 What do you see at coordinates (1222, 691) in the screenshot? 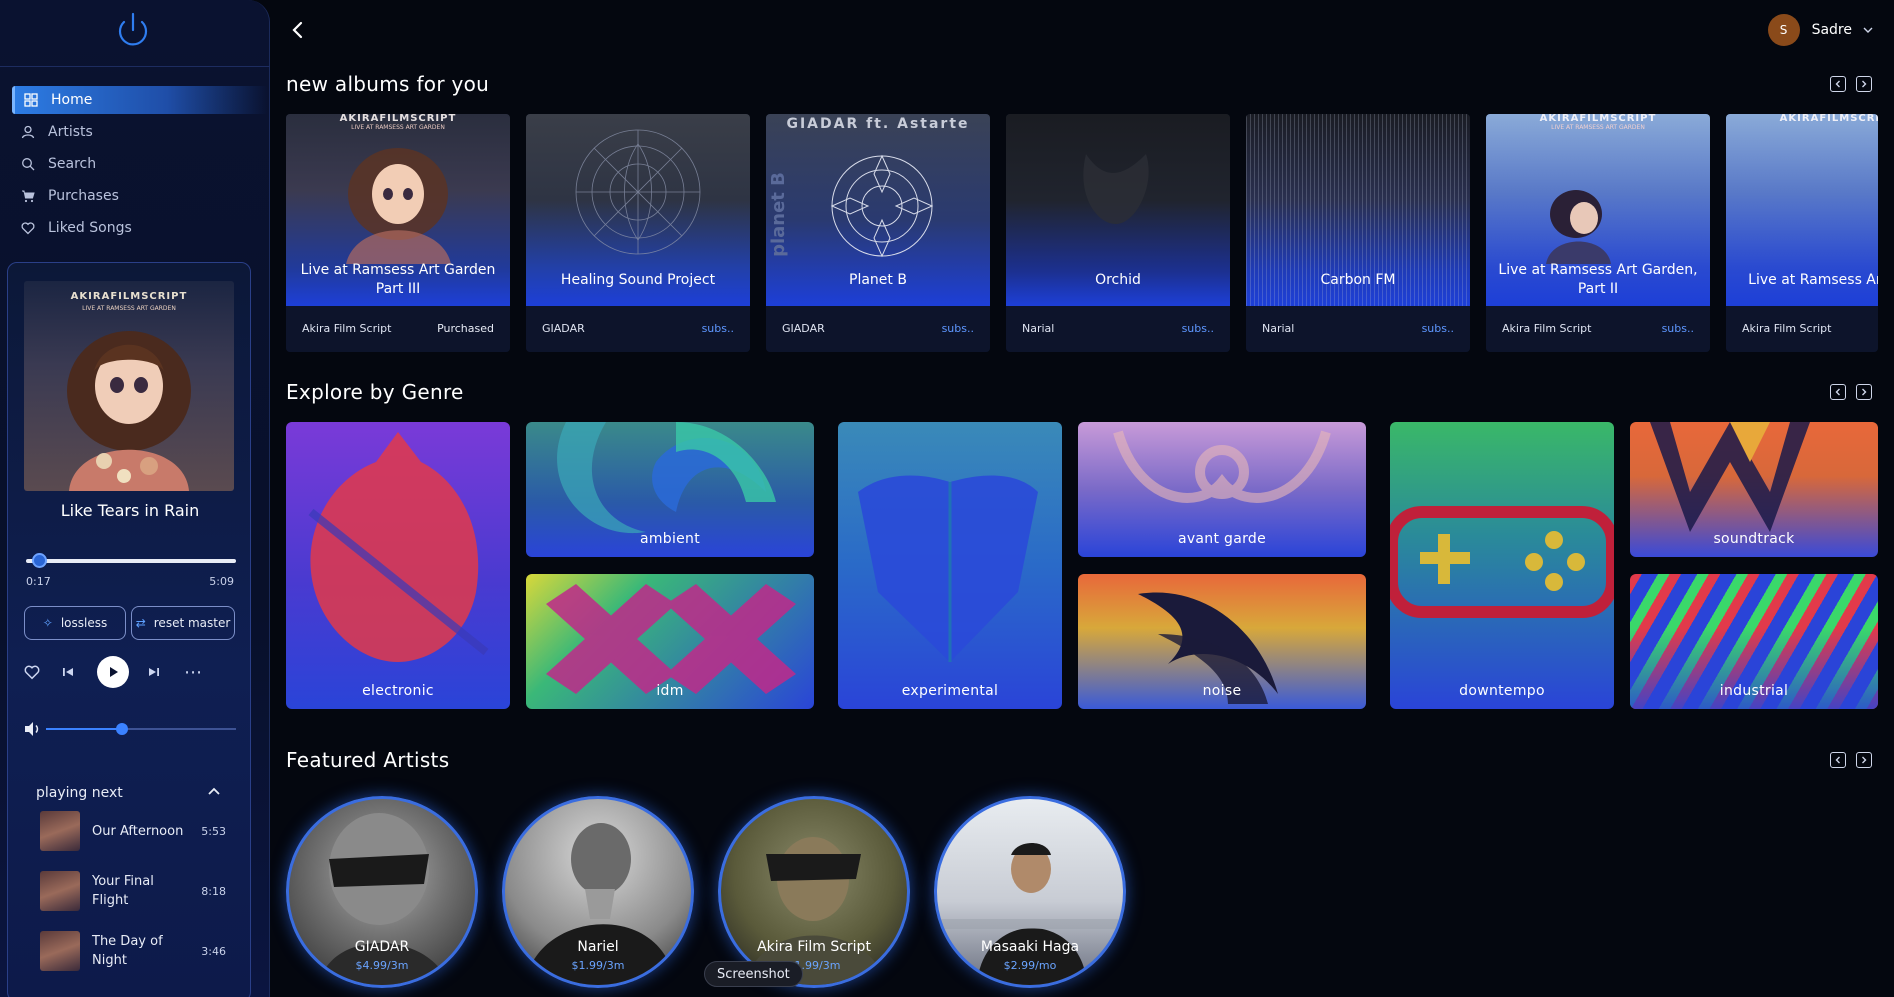
I see `genre-label: noise` at bounding box center [1222, 691].